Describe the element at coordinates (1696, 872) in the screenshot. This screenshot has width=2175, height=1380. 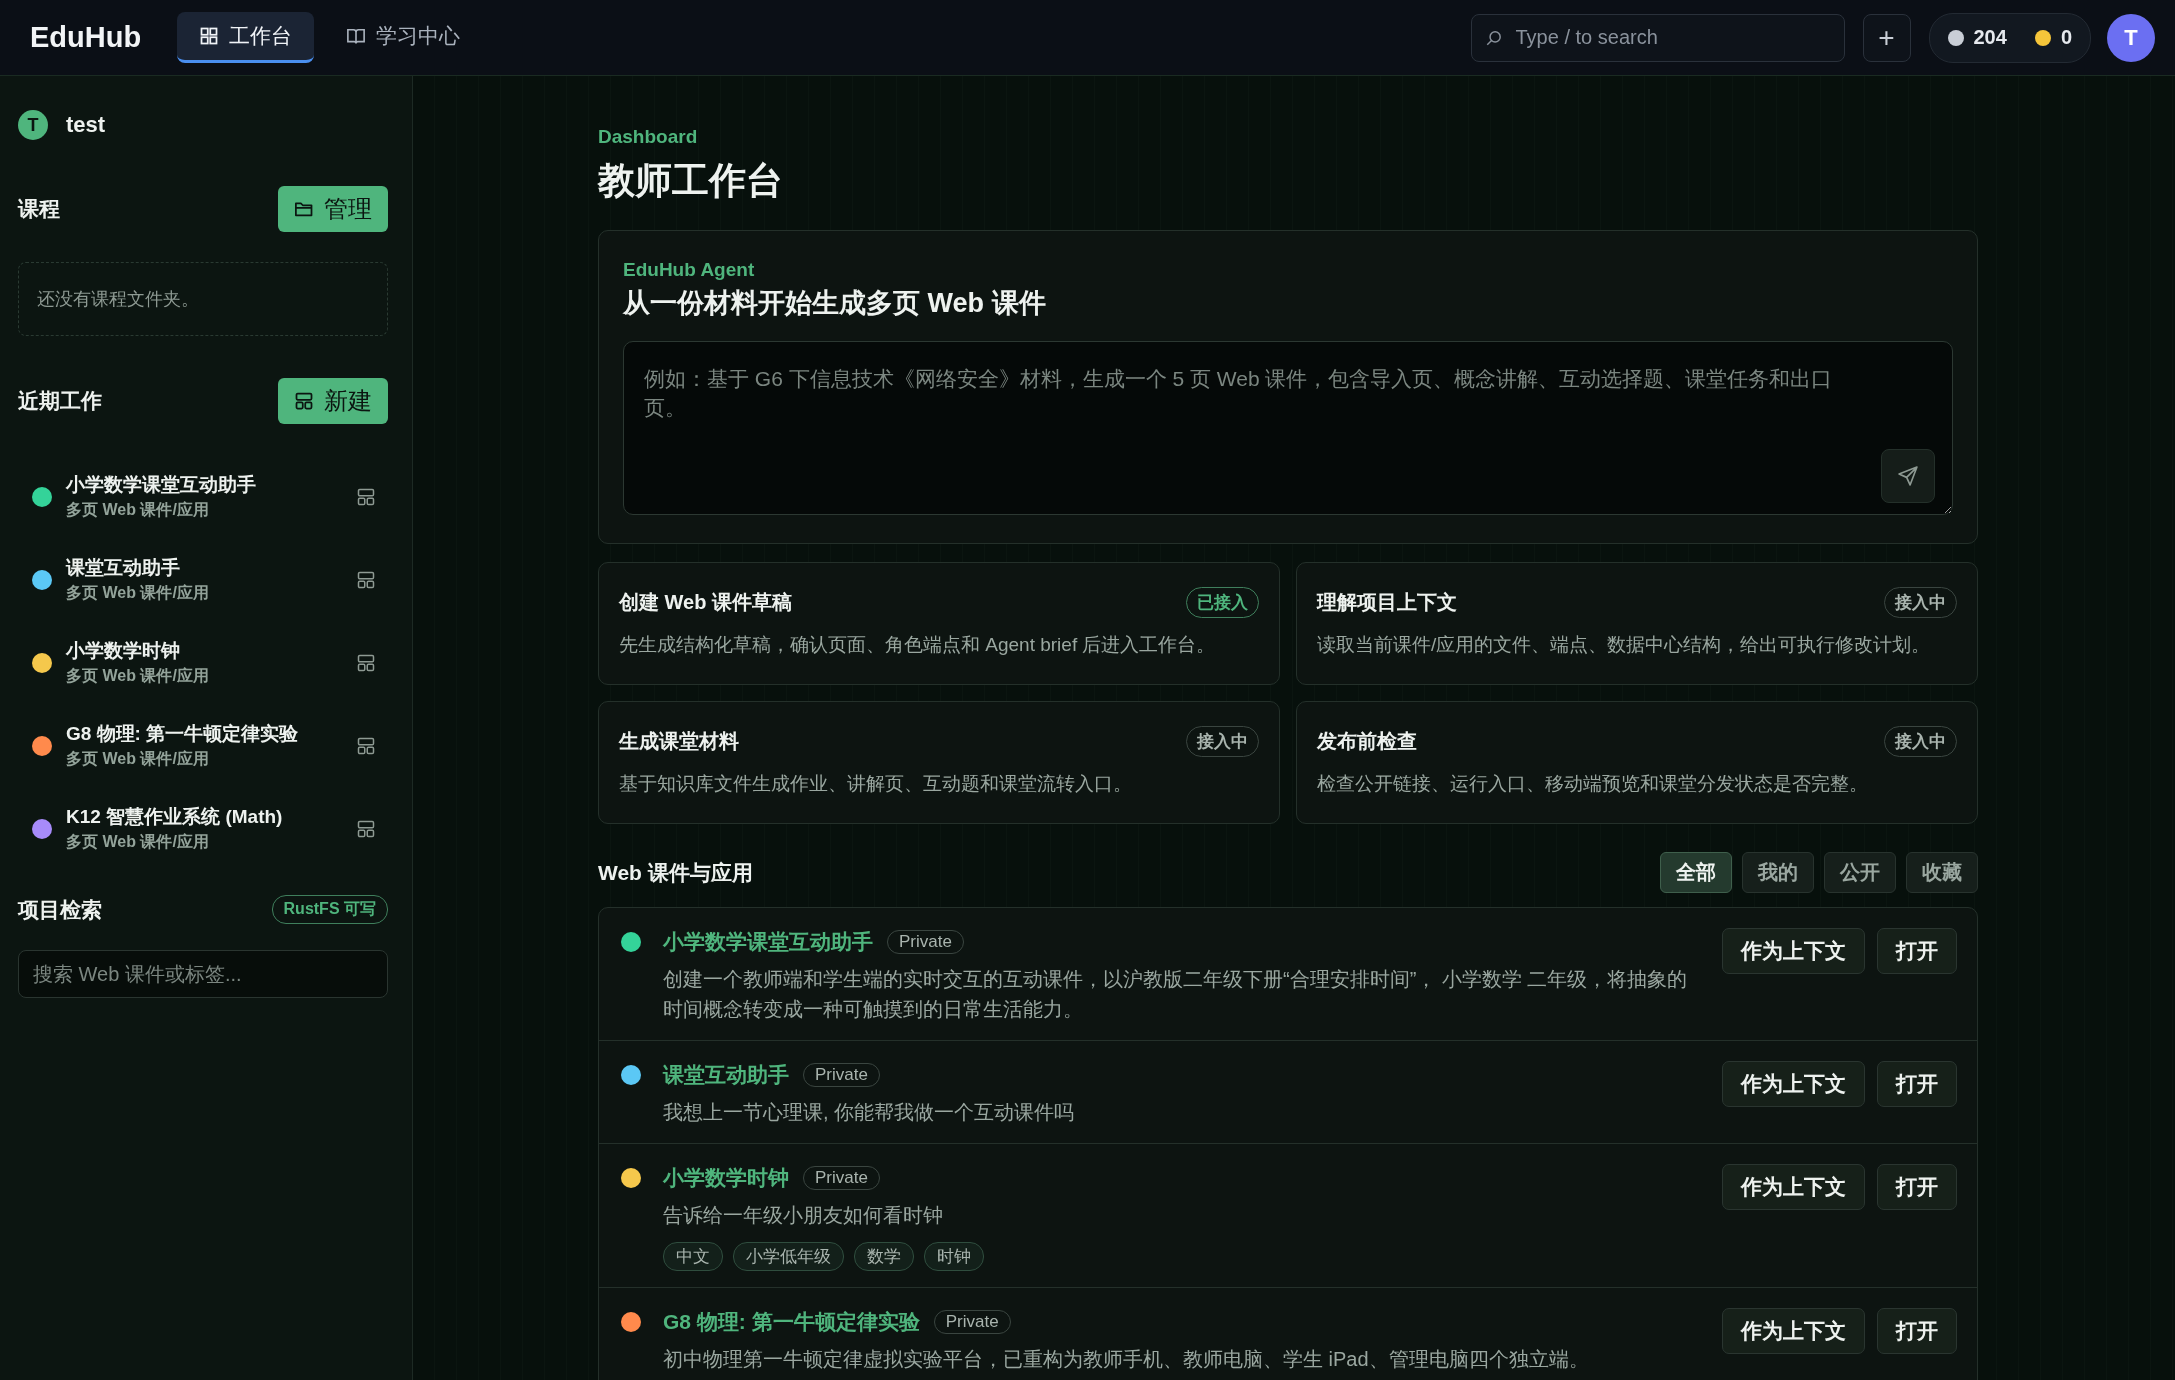
I see `filter-tab: 全部` at that location.